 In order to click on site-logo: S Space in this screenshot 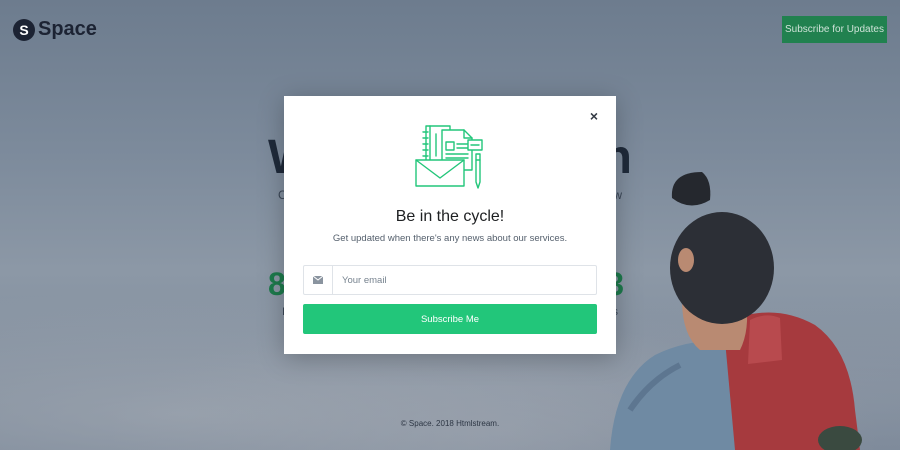, I will do `click(55, 29)`.